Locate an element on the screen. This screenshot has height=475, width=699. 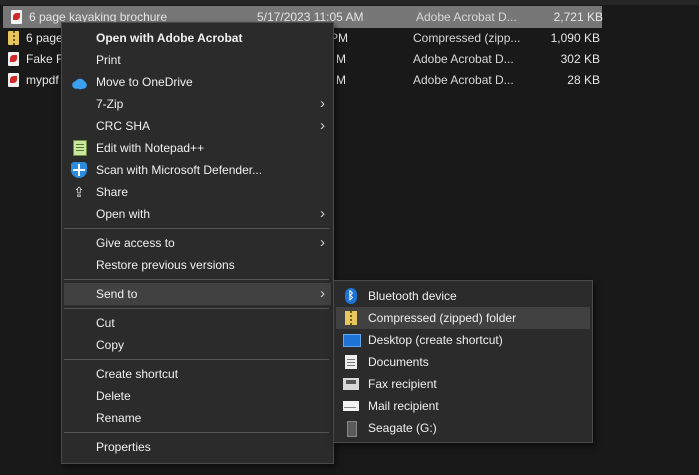
notepad-plus-plus-icon is located at coordinates (80, 148).